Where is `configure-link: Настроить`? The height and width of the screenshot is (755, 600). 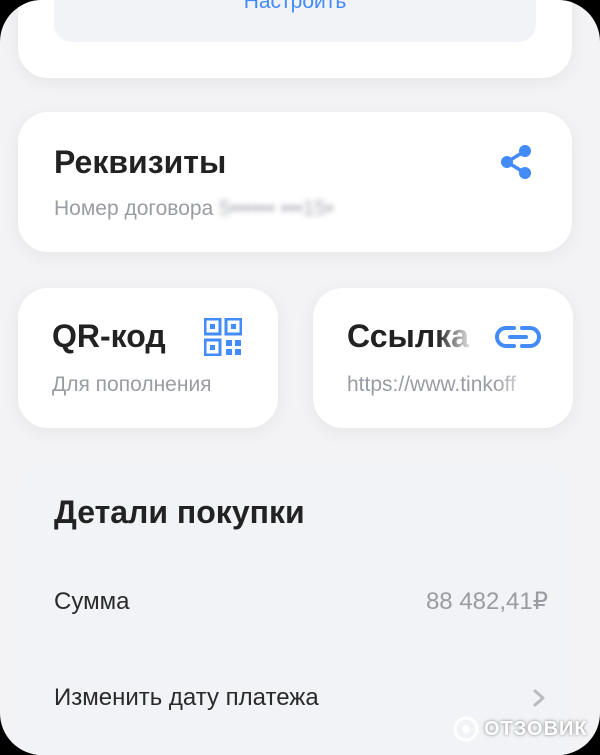
configure-link: Настроить is located at coordinates (295, 7).